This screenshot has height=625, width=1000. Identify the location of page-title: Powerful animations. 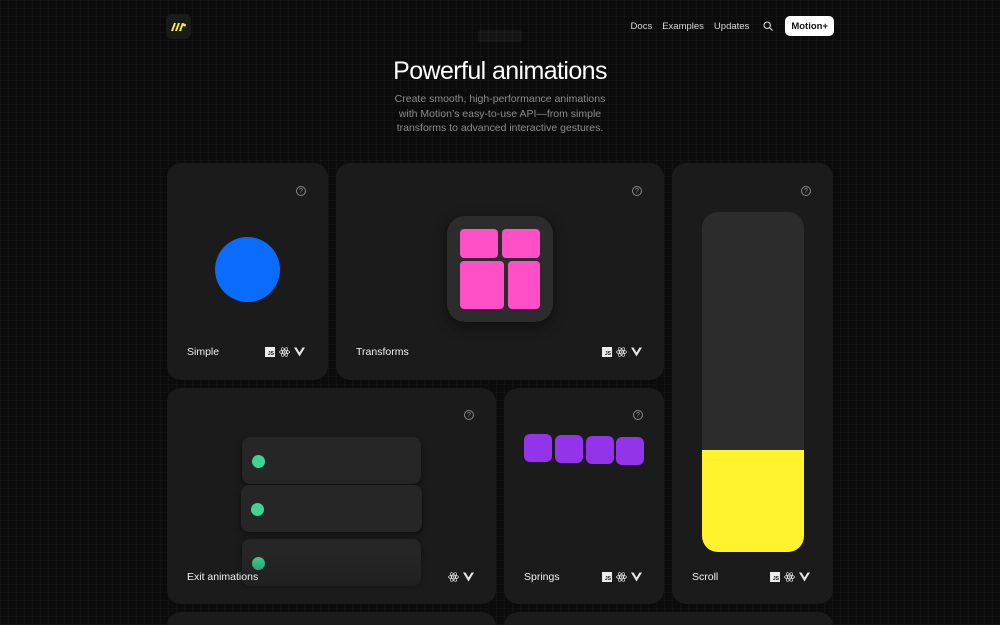
(500, 71).